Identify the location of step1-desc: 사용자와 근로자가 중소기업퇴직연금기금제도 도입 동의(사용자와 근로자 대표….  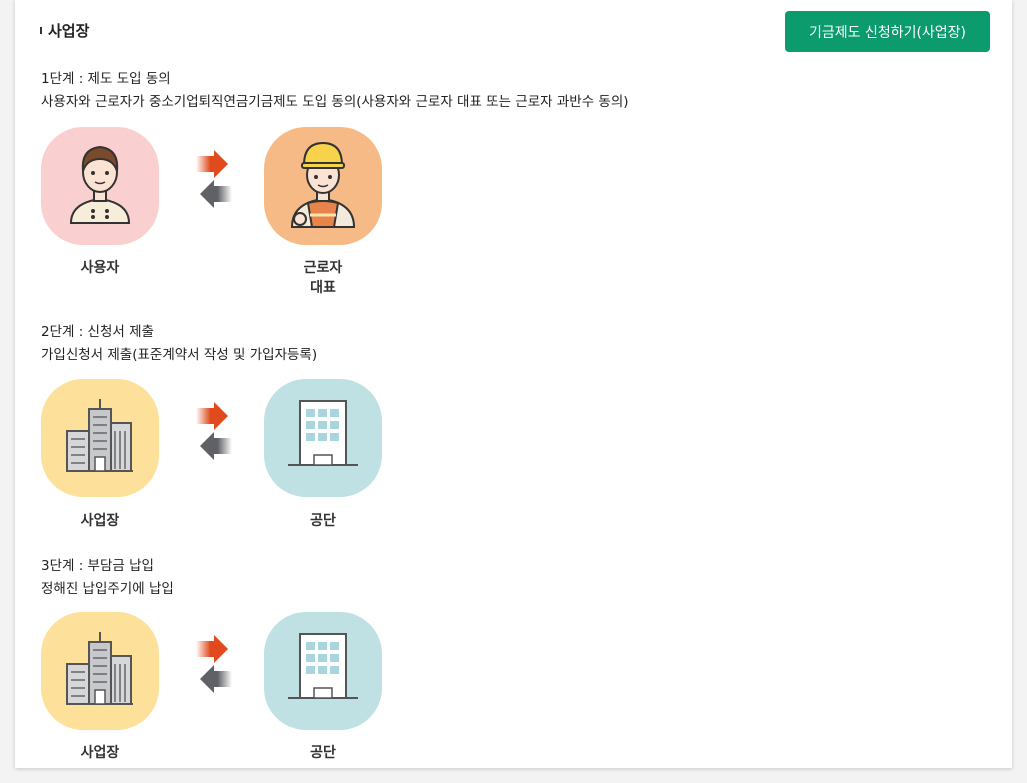
(335, 102).